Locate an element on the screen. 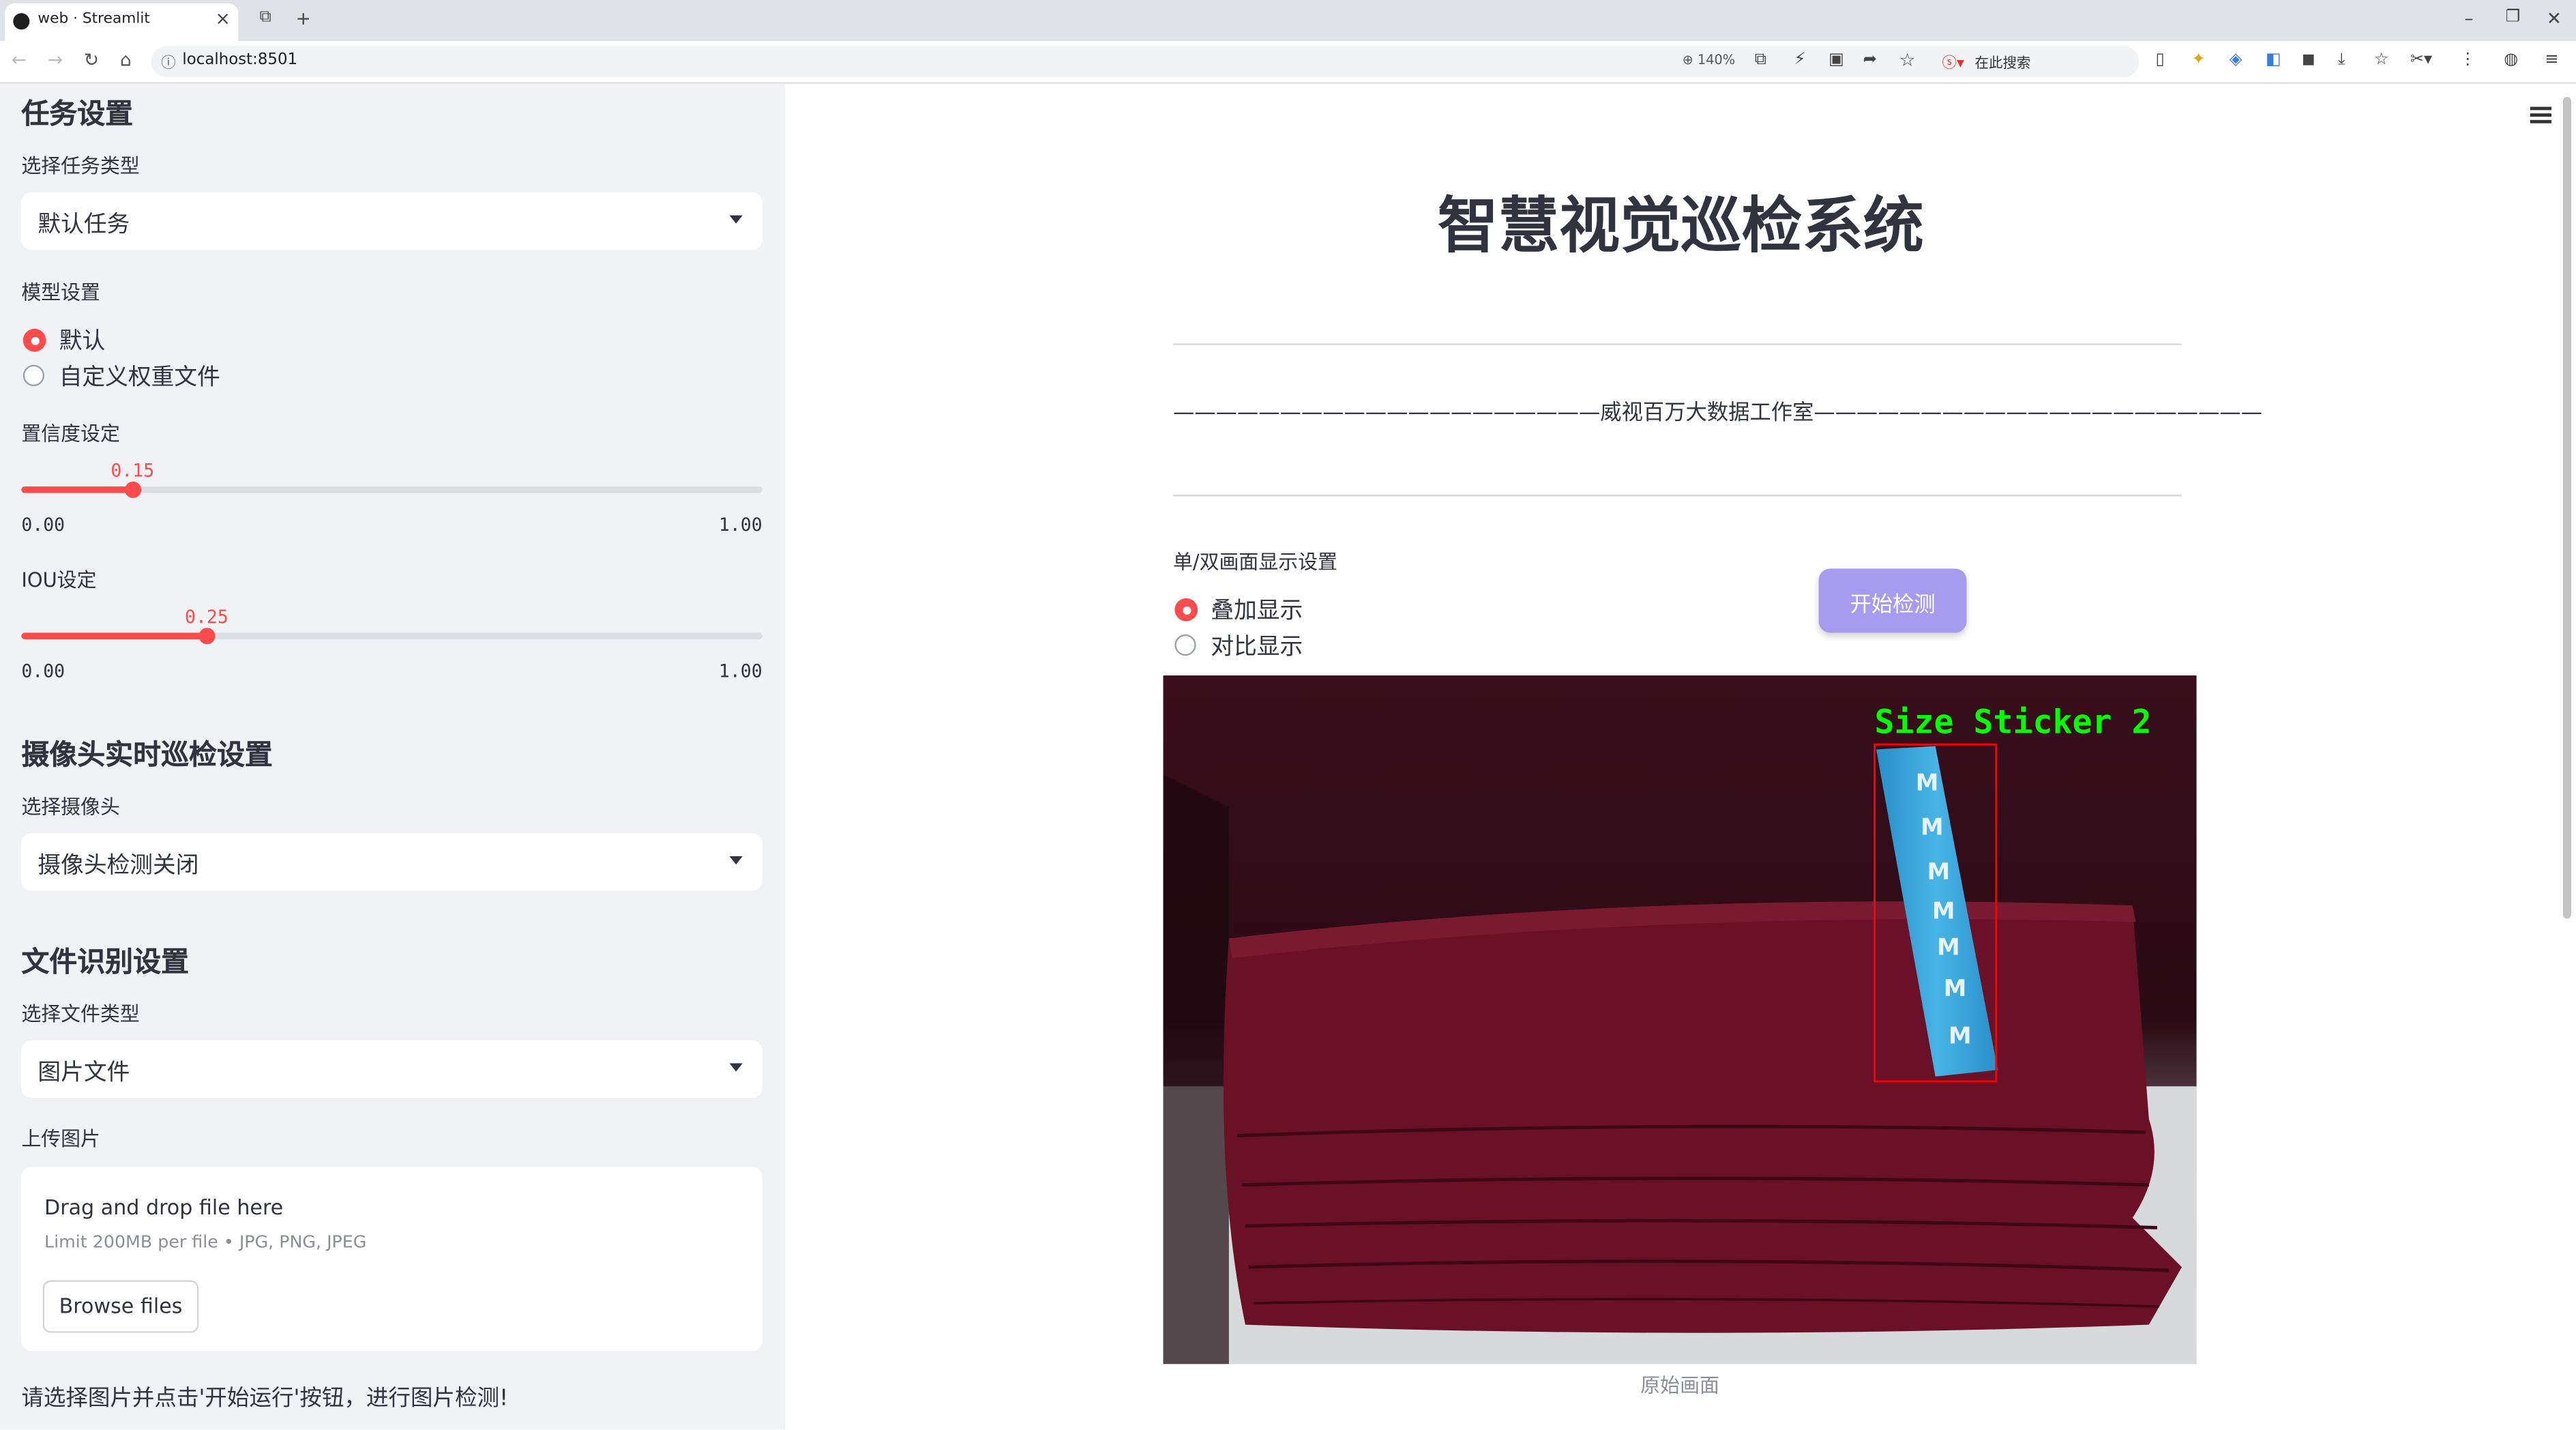  reading-mode-icon: ▯ is located at coordinates (2159, 60).